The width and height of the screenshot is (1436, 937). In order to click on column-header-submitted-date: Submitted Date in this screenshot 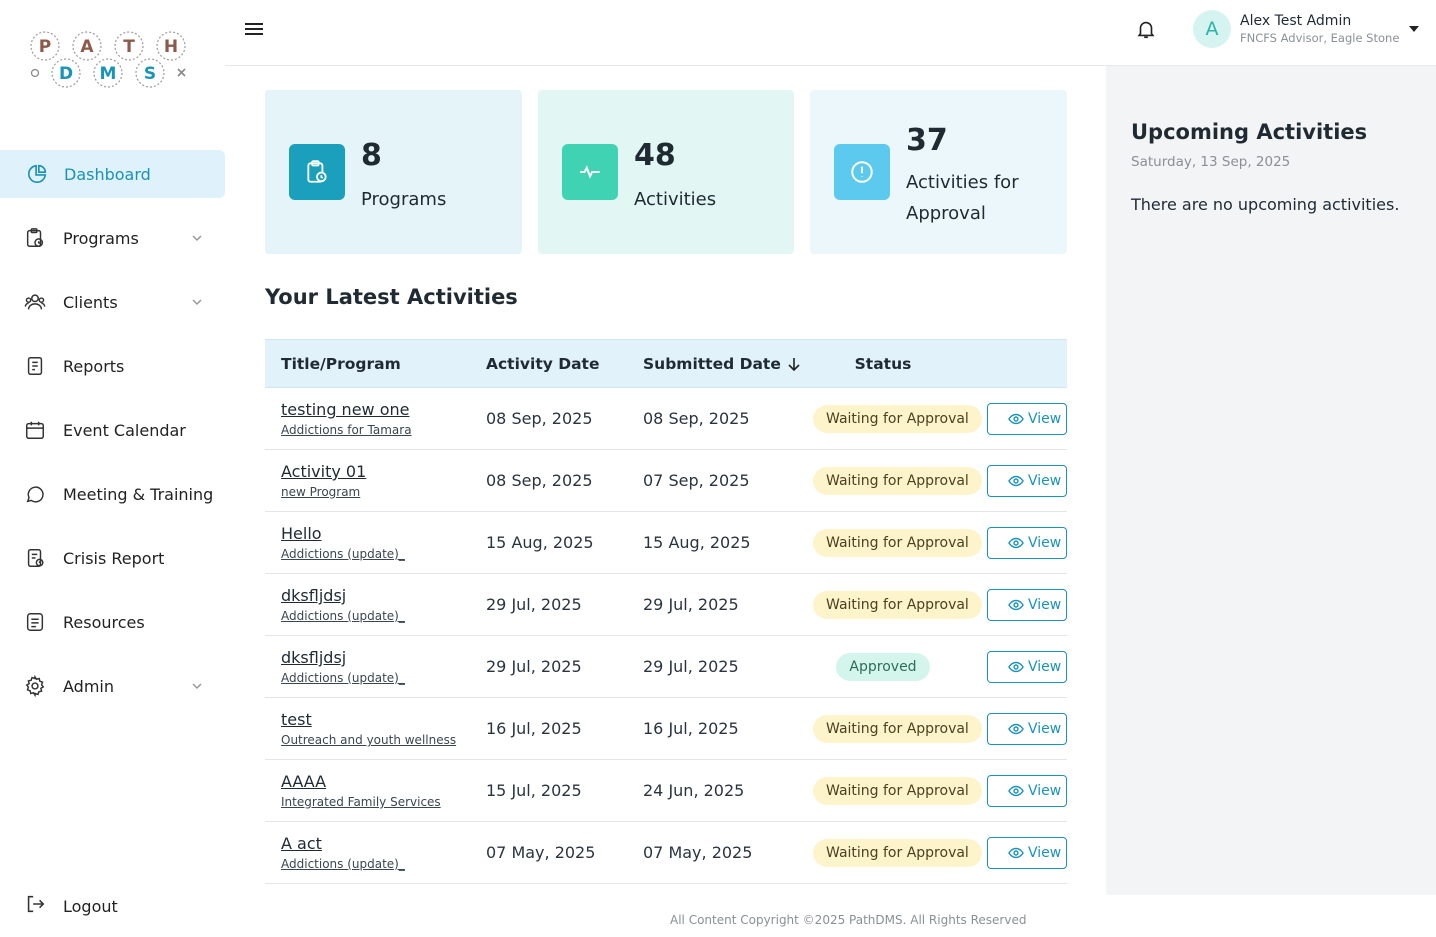, I will do `click(728, 363)`.